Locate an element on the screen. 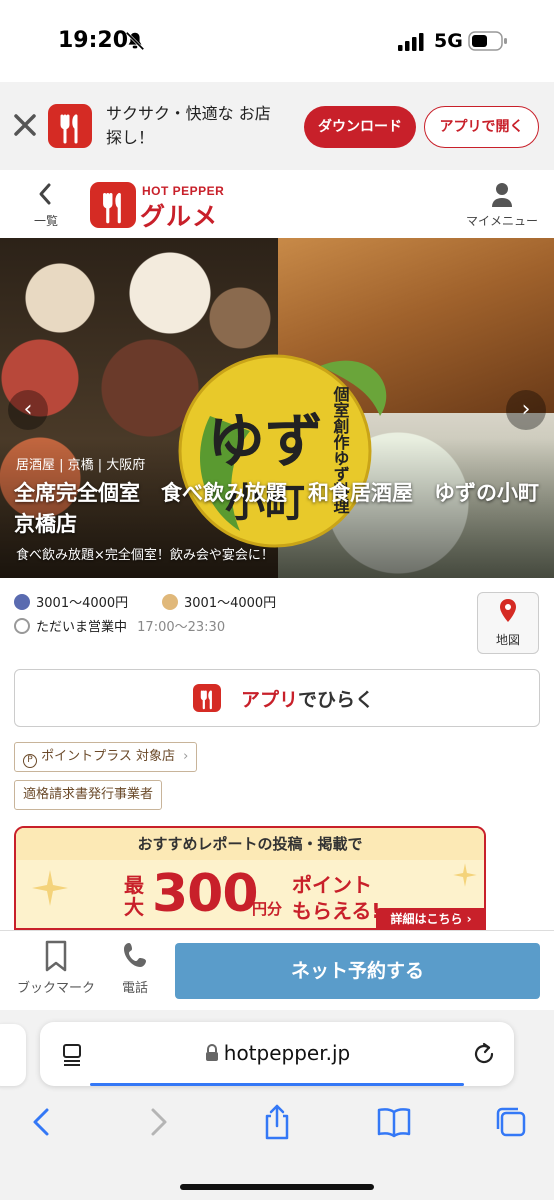  status-time: 19:20 is located at coordinates (93, 40).